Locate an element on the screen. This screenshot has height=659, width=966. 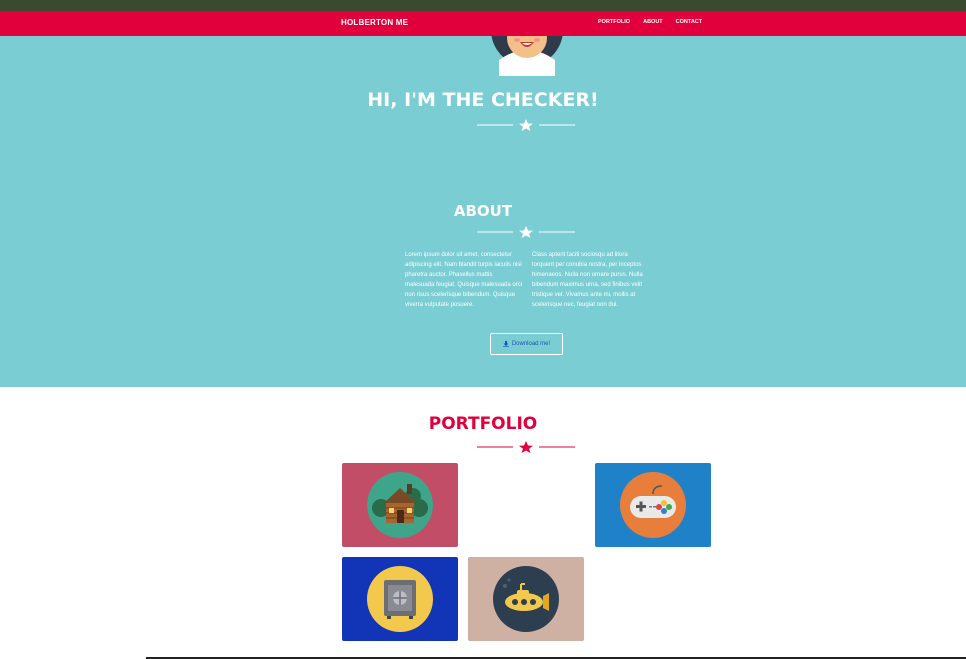
hero-title: HI, I'M THE CHECKER! is located at coordinates (483, 100).